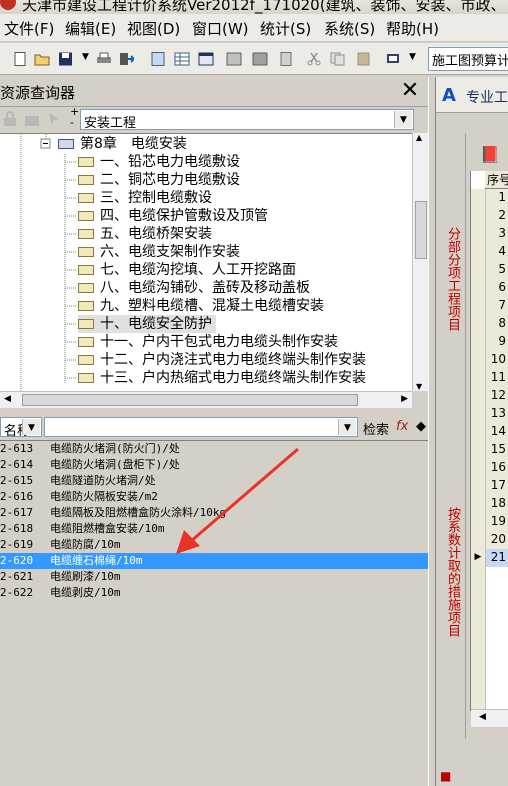 This screenshot has width=508, height=786. I want to click on tree-item: 四、电缆保护管敷设及顶管, so click(173, 216).